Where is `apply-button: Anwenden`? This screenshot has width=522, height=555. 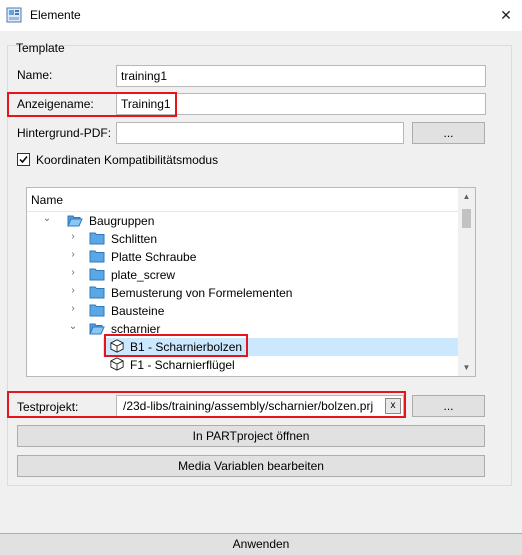
apply-button: Anwenden is located at coordinates (261, 544).